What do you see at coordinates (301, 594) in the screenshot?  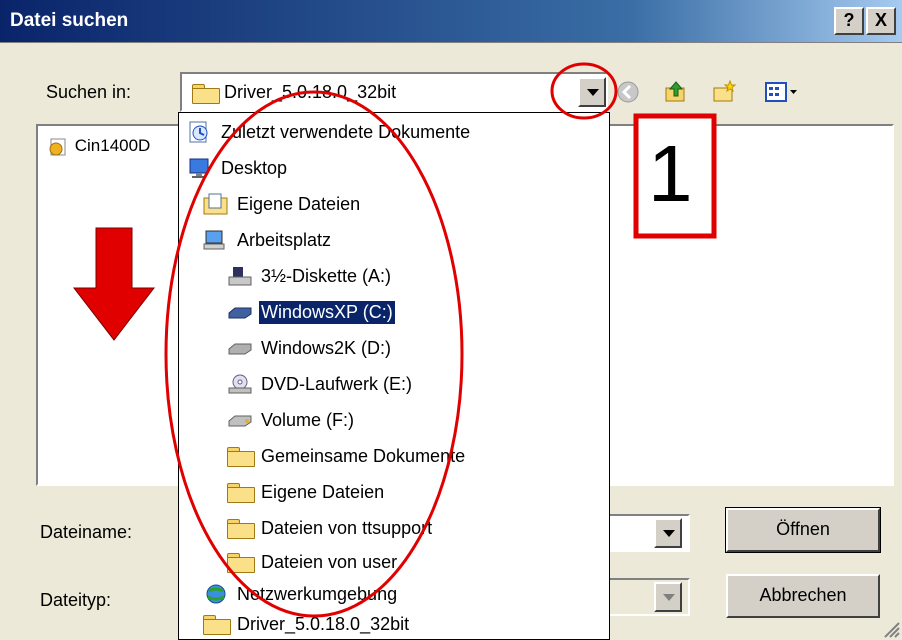 I see `dropdown-item-network: Netzwerkumgebung` at bounding box center [301, 594].